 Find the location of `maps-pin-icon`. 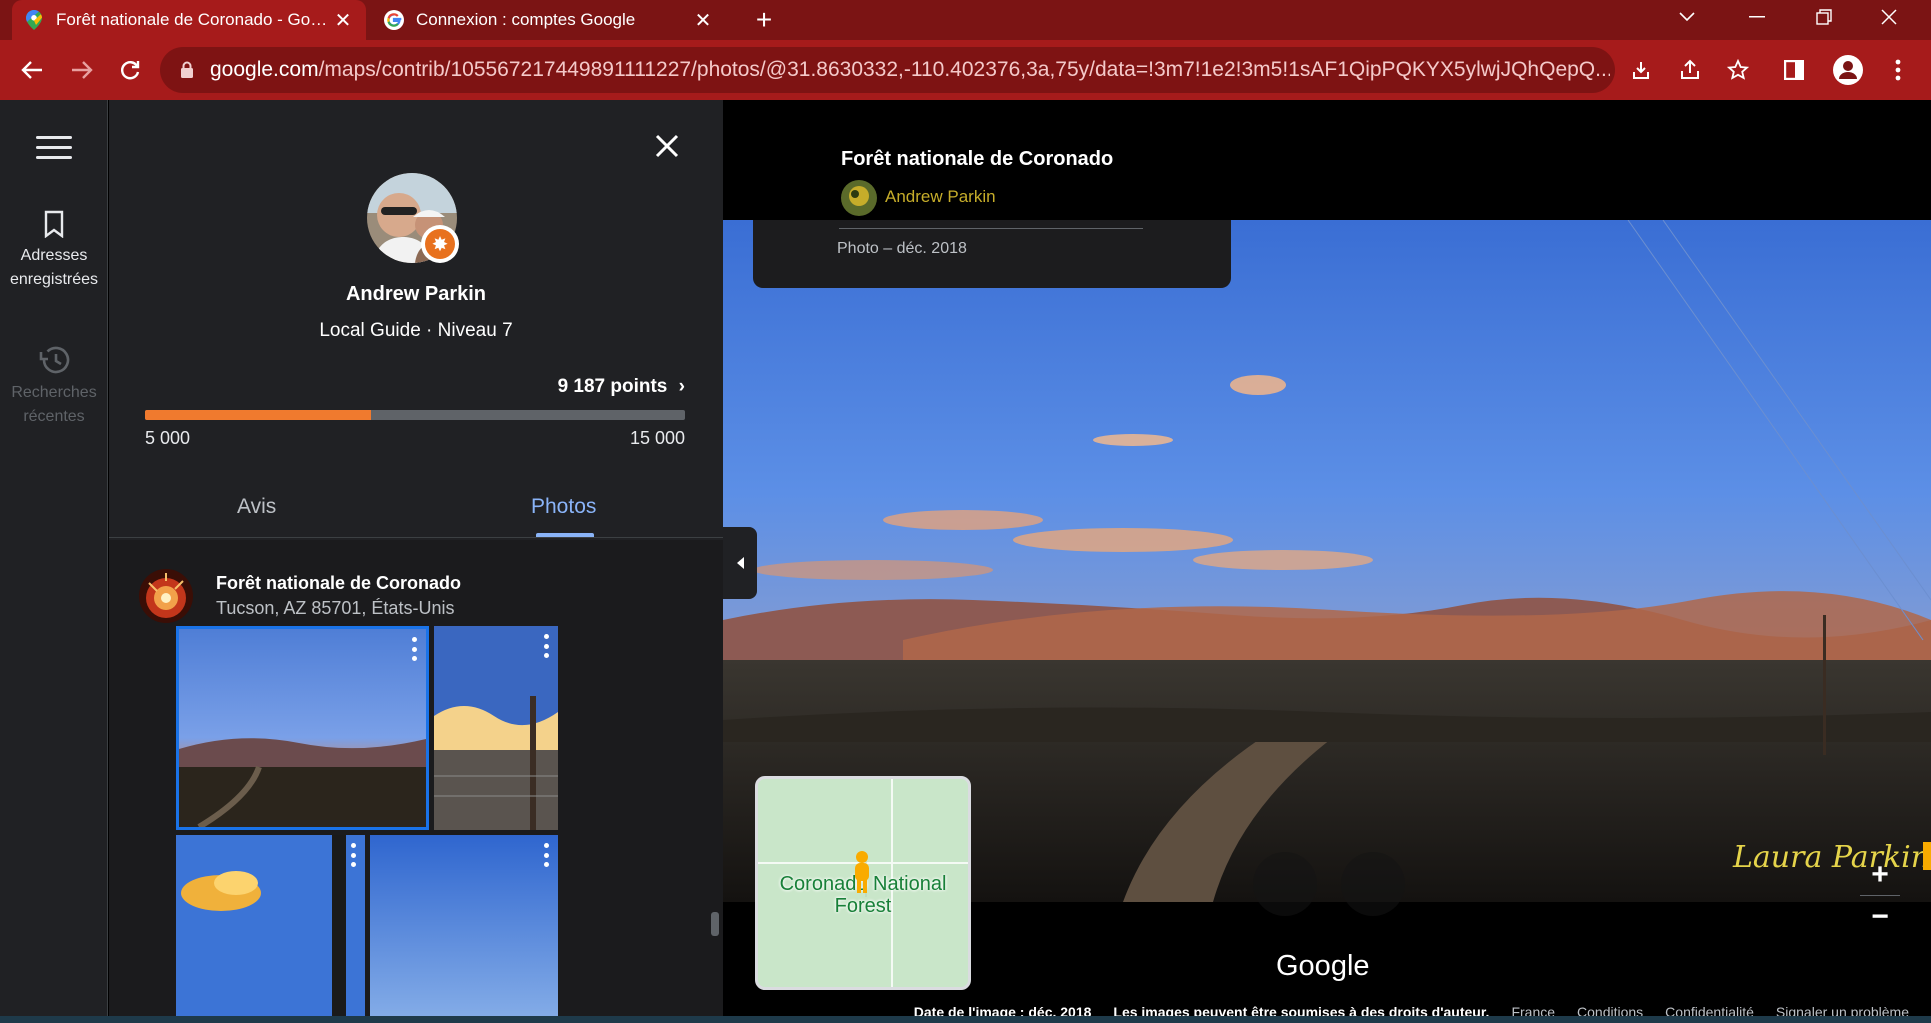

maps-pin-icon is located at coordinates (34, 20).